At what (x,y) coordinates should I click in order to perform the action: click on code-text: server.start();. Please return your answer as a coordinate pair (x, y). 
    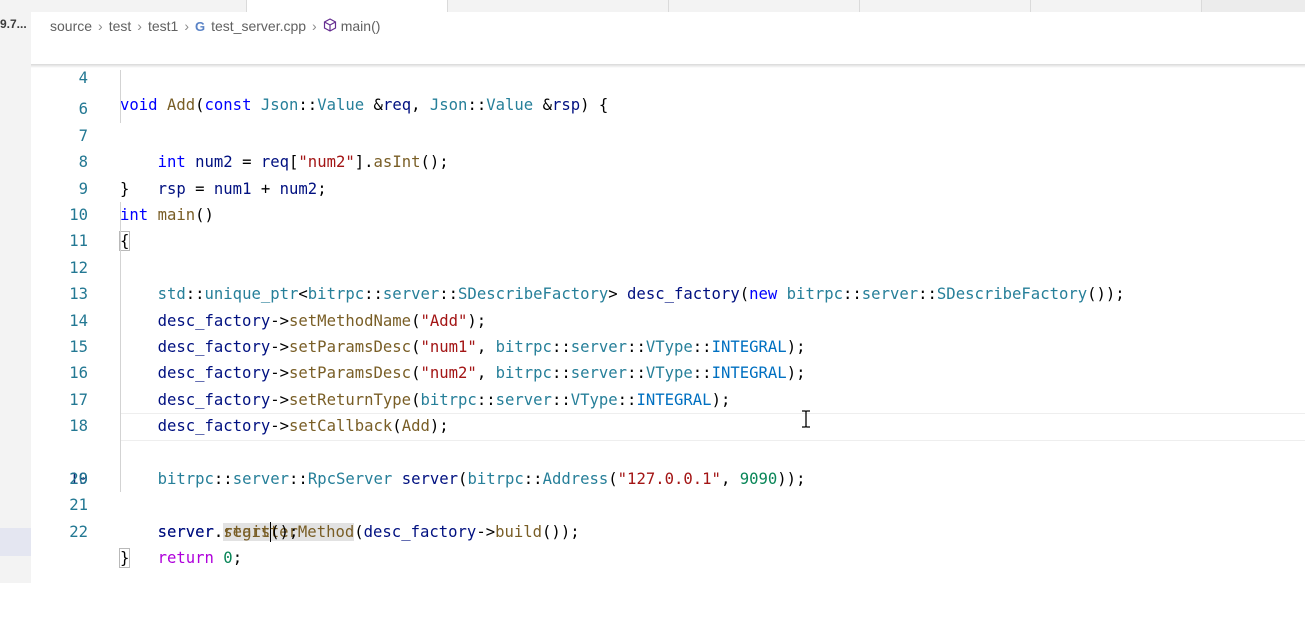
    Looking at the image, I should click on (228, 531).